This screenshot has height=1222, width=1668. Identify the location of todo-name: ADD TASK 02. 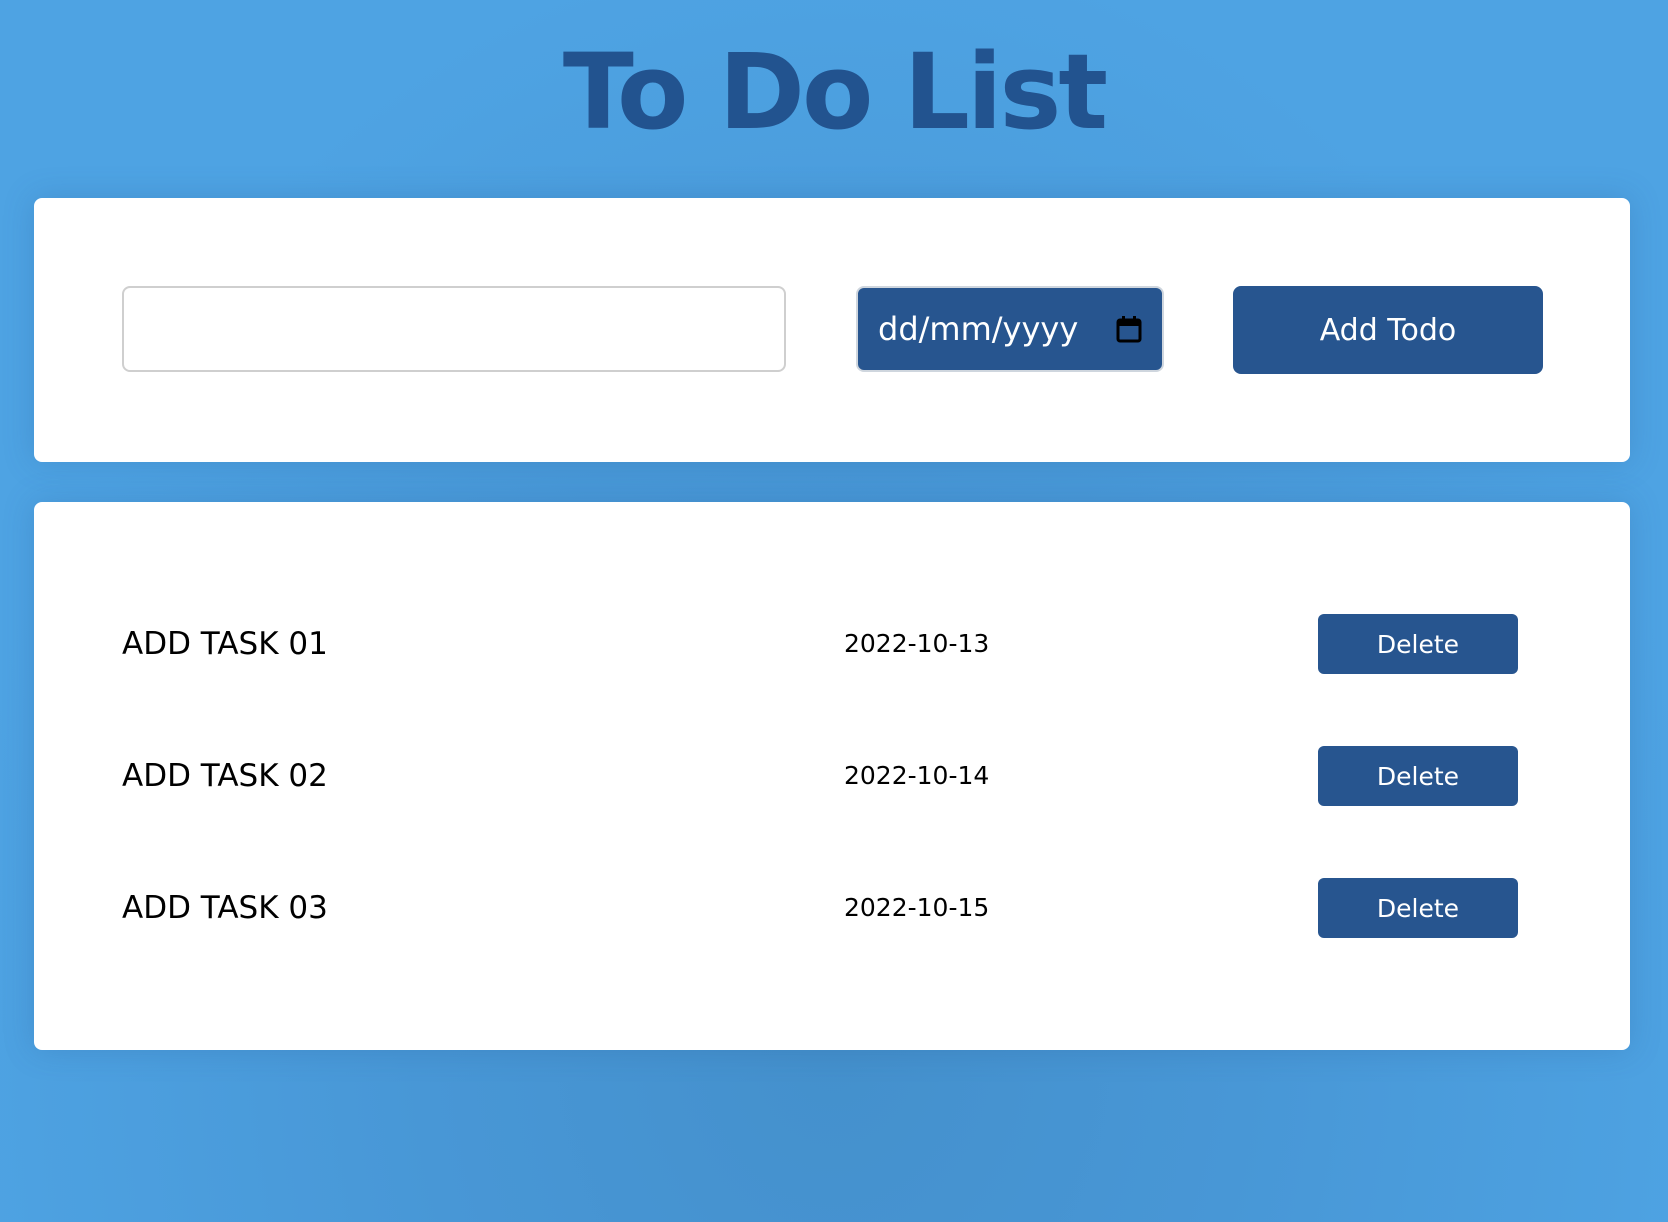
(225, 776).